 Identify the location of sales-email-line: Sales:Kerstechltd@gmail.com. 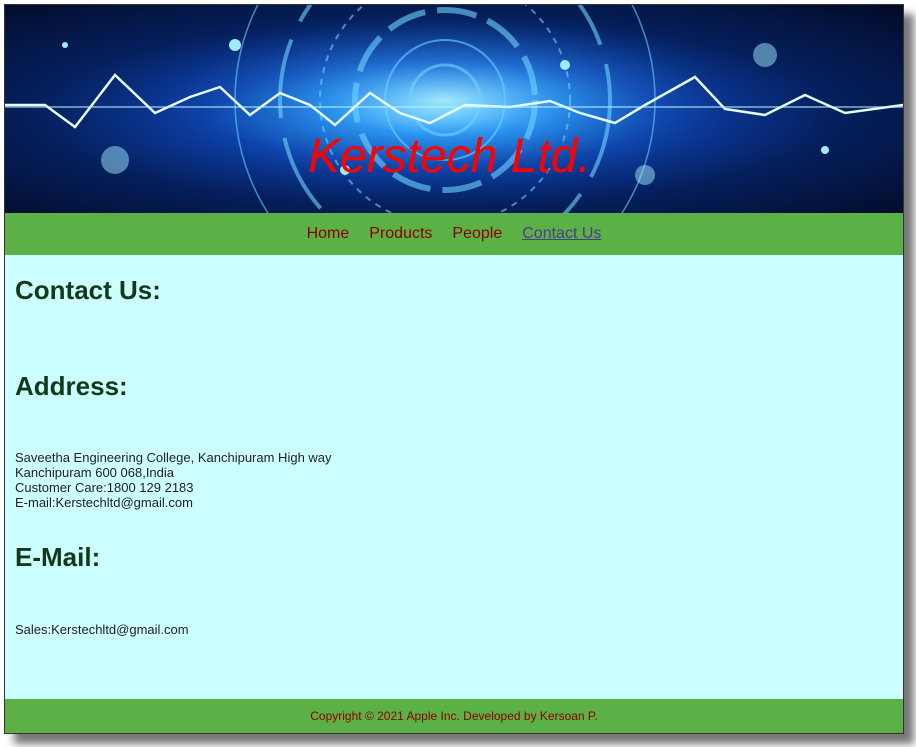
(102, 629).